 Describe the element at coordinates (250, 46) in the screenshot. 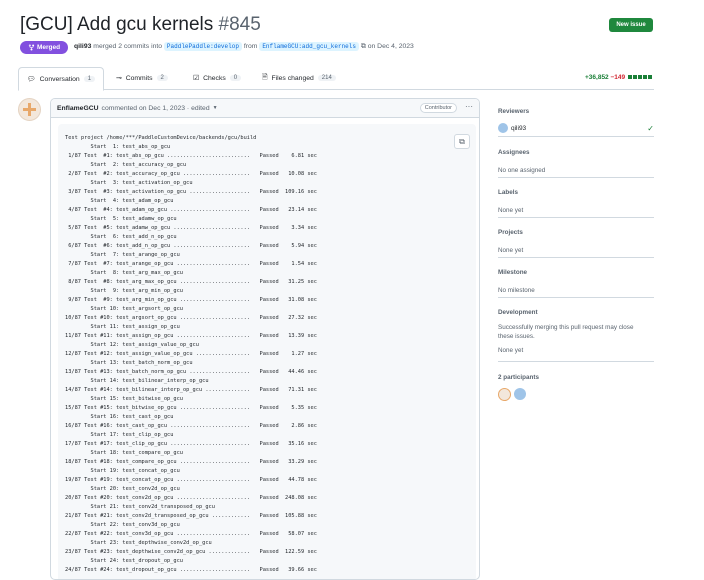

I see `subline-from: from` at that location.